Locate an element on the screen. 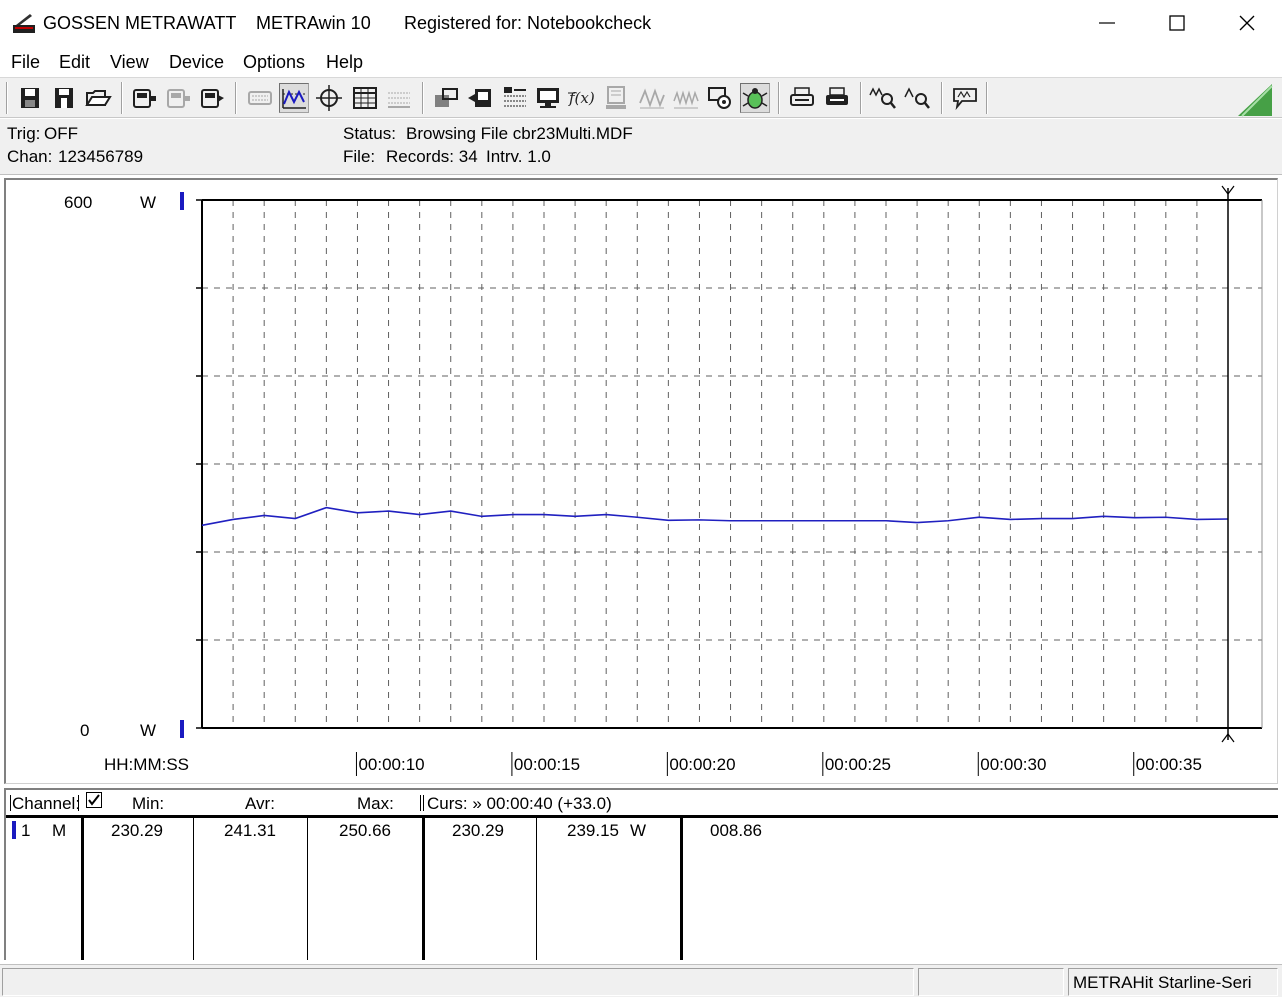 The width and height of the screenshot is (1282, 997). header-min: Min: is located at coordinates (148, 803).